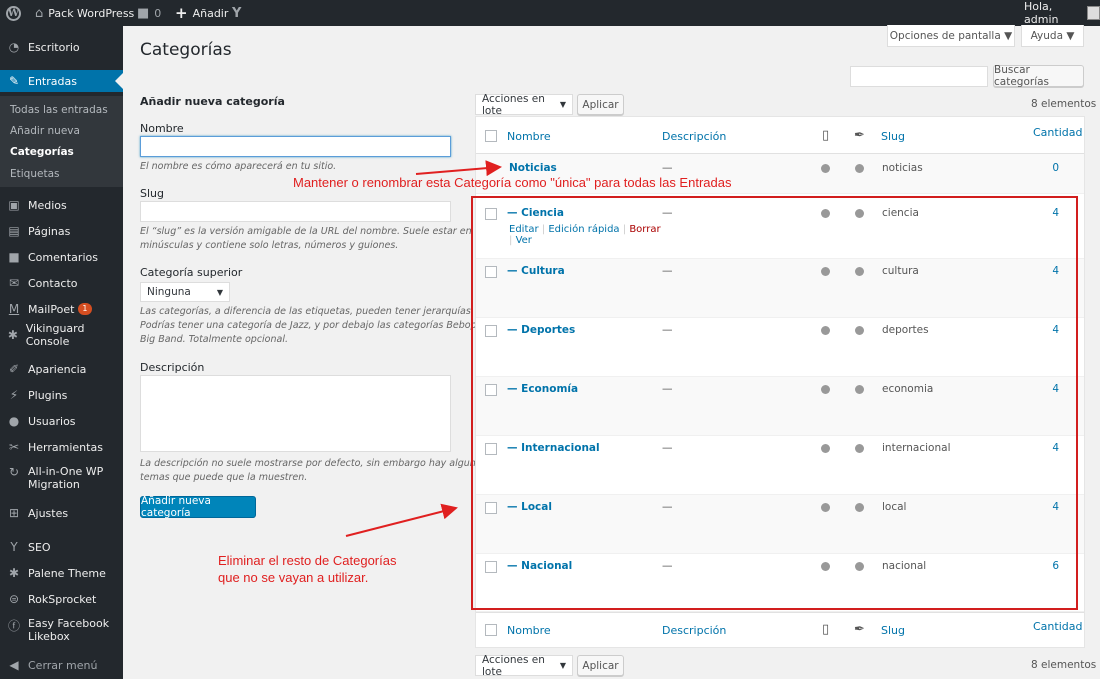  I want to click on annotation-arrows, so click(423, 348).